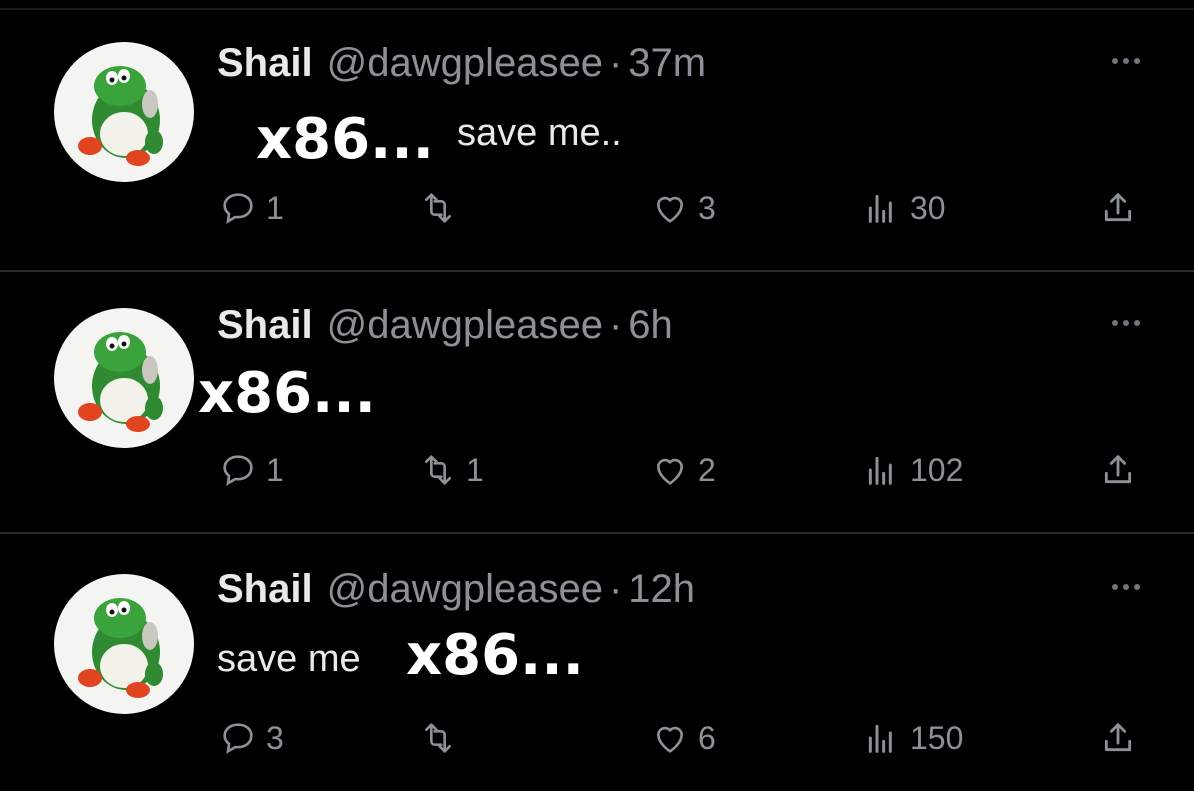  Describe the element at coordinates (904, 208) in the screenshot. I see `views-button: 30` at that location.